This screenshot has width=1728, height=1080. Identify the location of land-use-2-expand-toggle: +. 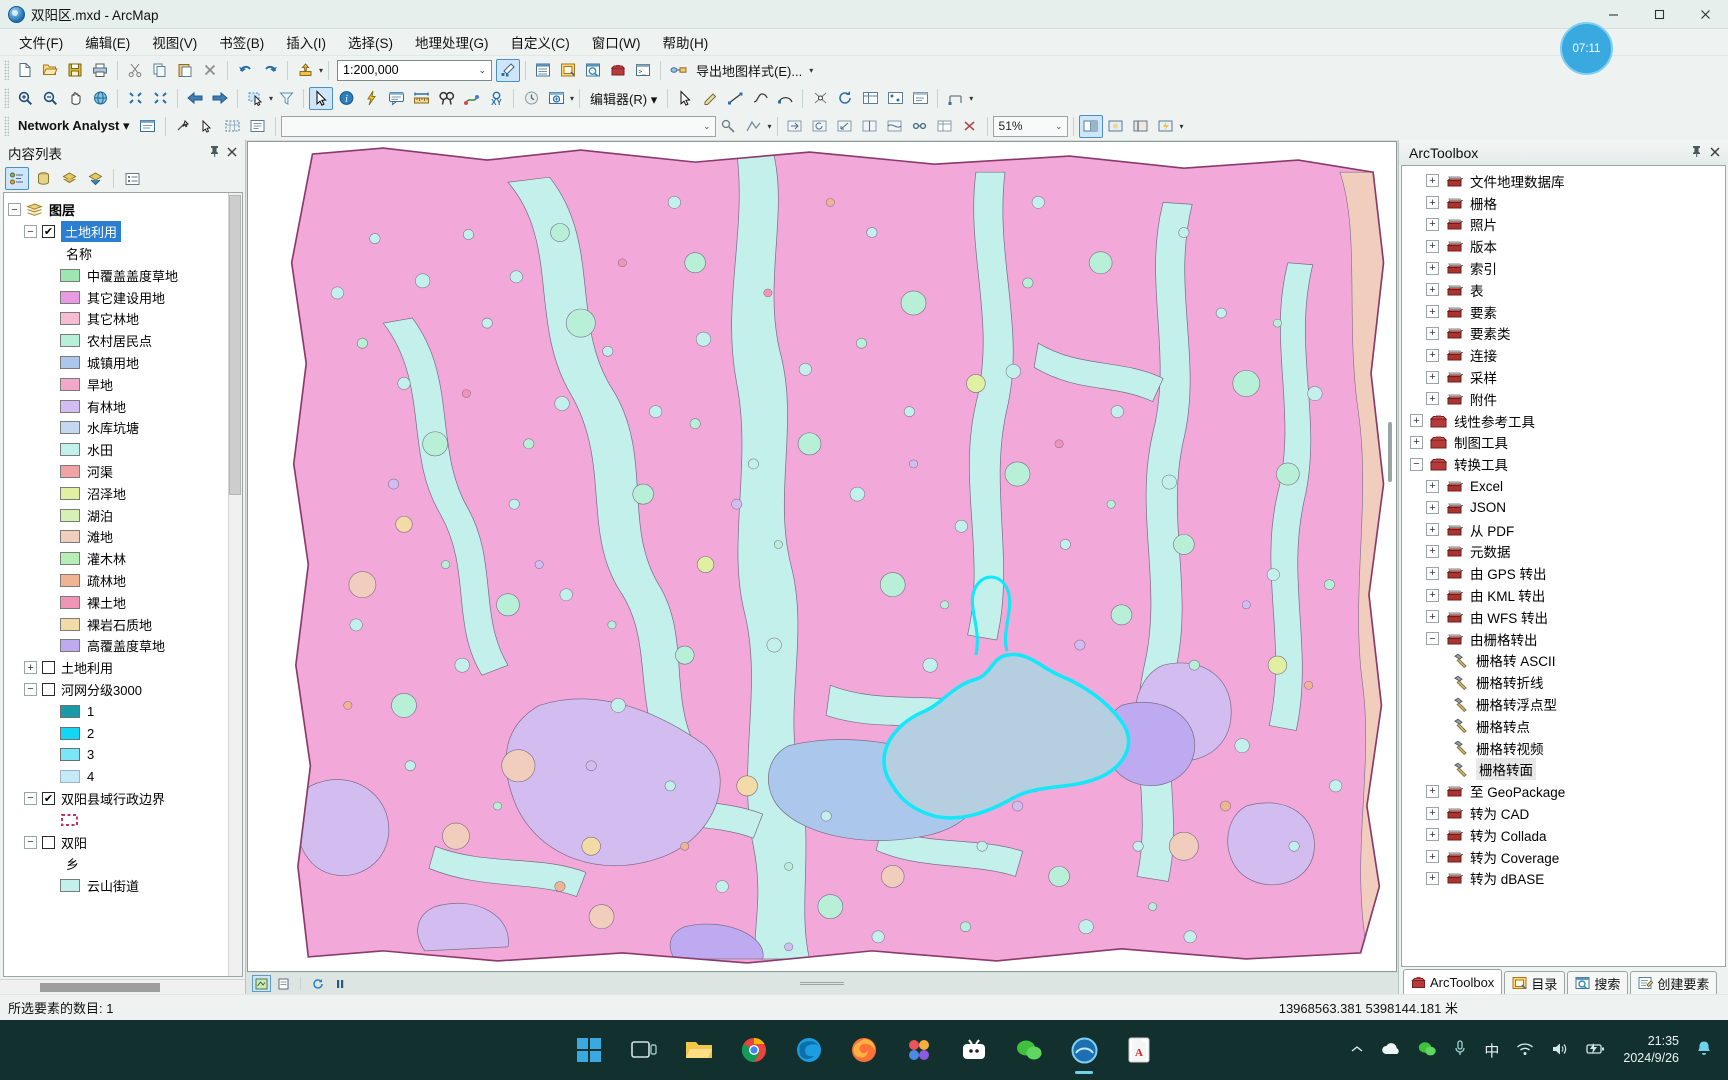
(30, 668).